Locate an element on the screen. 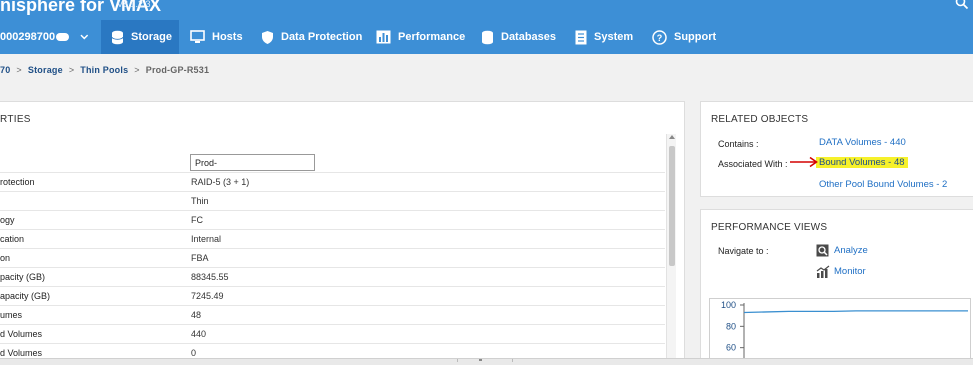 Image resolution: width=973 pixels, height=365 pixels. nav-storage-label: Storage is located at coordinates (151, 37).